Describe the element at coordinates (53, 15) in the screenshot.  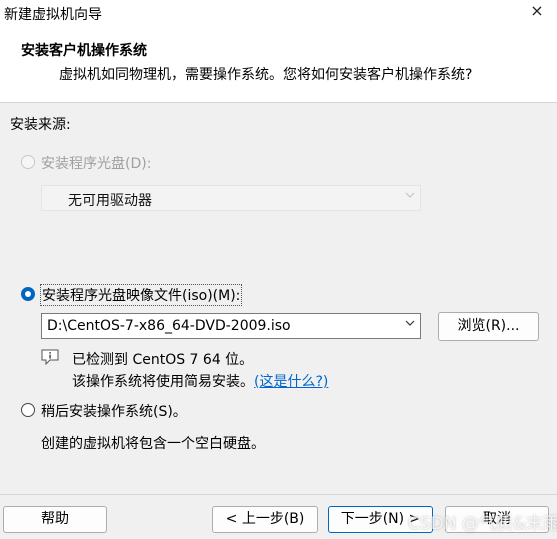
I see `window-title: 新建虚拟机向导` at that location.